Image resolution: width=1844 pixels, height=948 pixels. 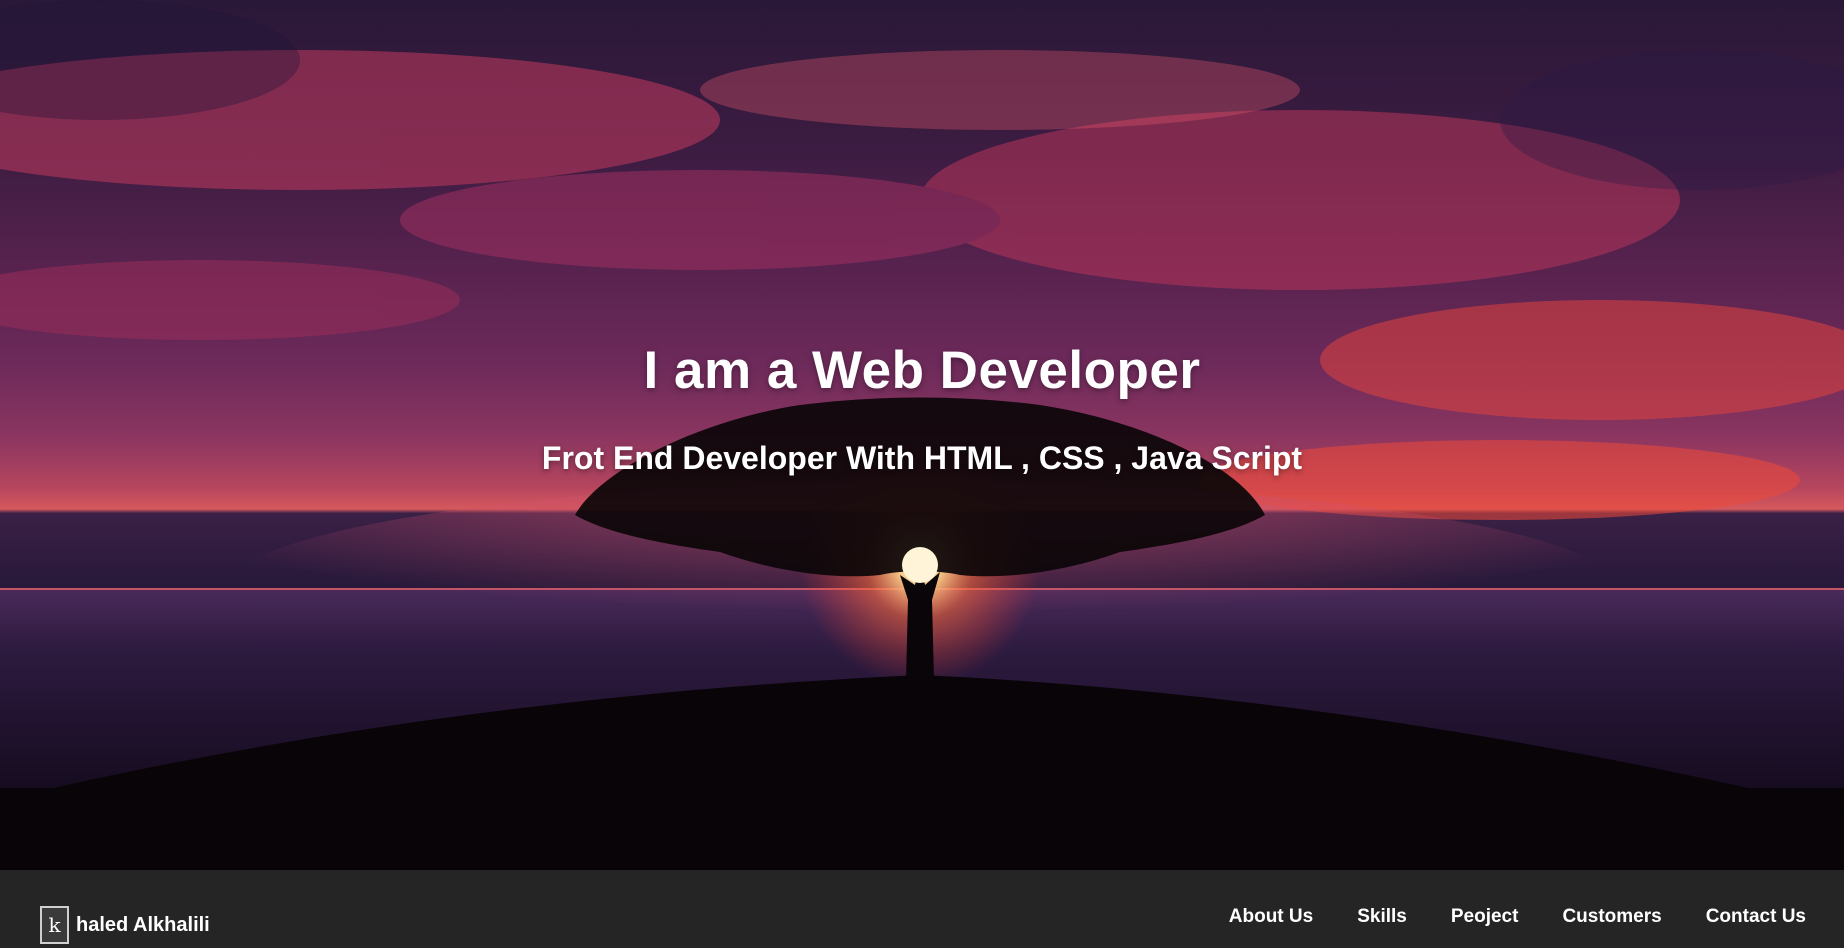 What do you see at coordinates (143, 924) in the screenshot?
I see `logo-name: haled Alkhalili` at bounding box center [143, 924].